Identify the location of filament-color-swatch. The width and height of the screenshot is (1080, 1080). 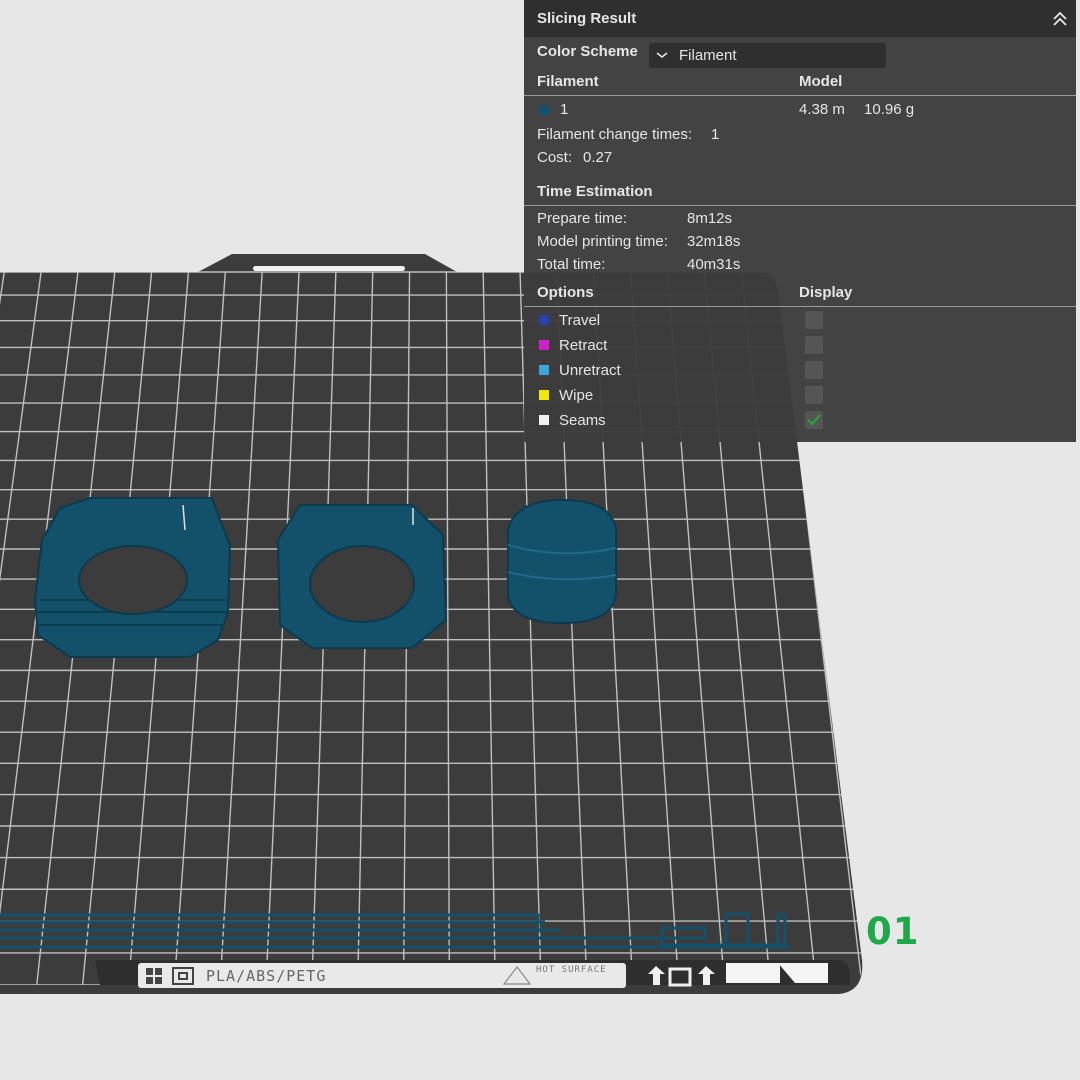
(544, 110).